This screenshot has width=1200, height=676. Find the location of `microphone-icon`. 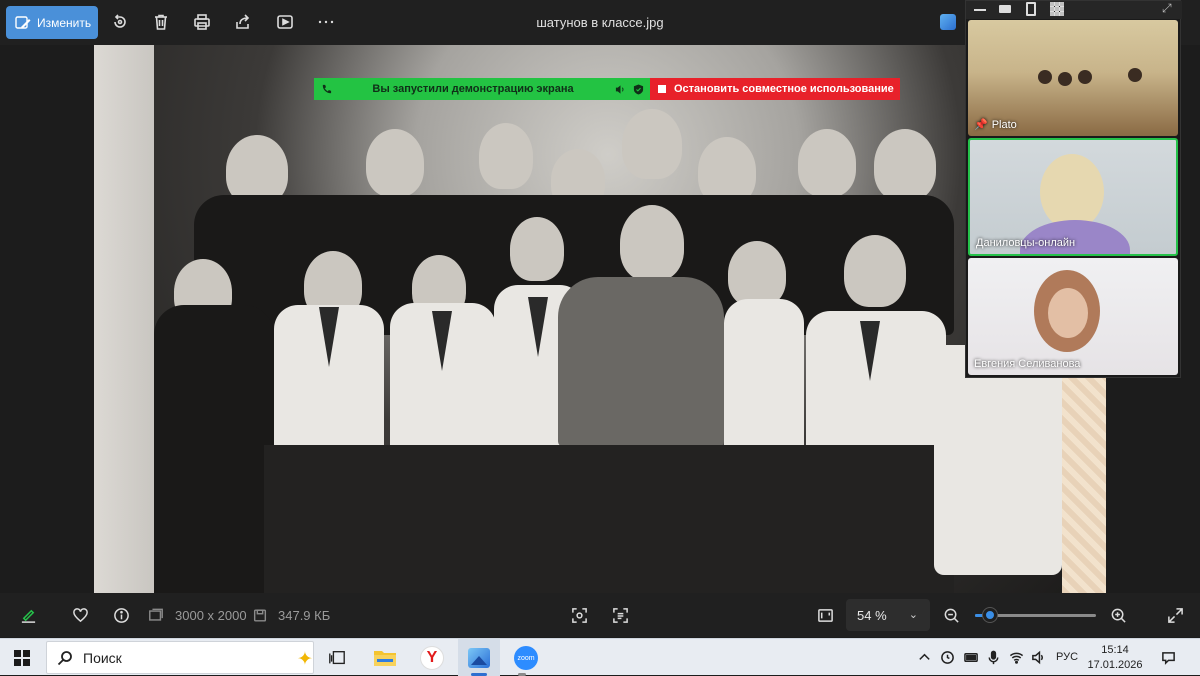

microphone-icon is located at coordinates (993, 657).